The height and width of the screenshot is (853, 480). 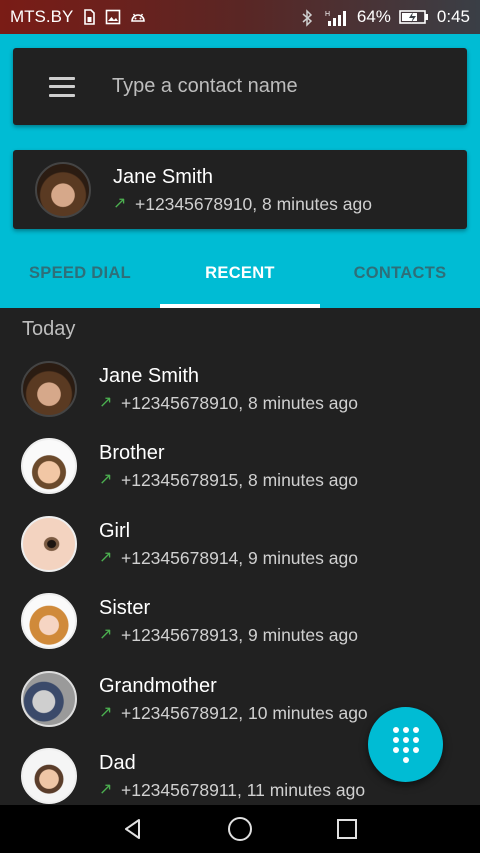 What do you see at coordinates (400, 273) in the screenshot?
I see `tab-contacts: CONTACTS` at bounding box center [400, 273].